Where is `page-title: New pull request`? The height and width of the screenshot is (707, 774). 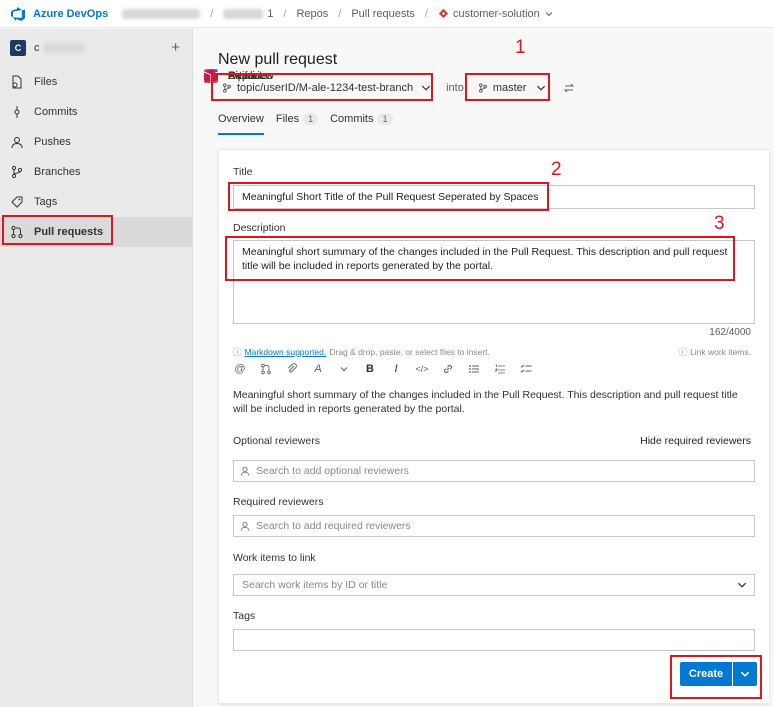
page-title: New pull request is located at coordinates (278, 59).